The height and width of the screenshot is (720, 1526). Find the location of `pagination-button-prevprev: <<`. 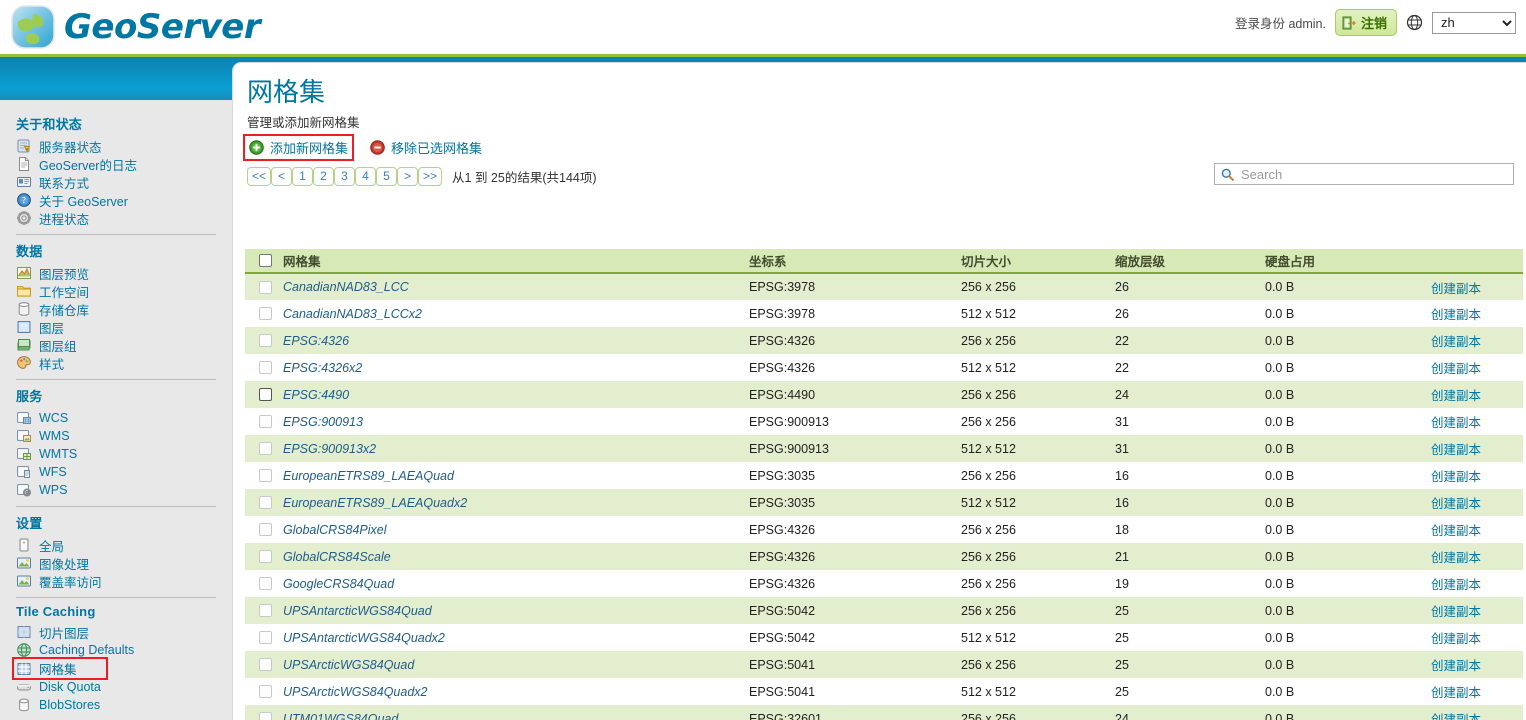

pagination-button-prevprev: << is located at coordinates (259, 176).